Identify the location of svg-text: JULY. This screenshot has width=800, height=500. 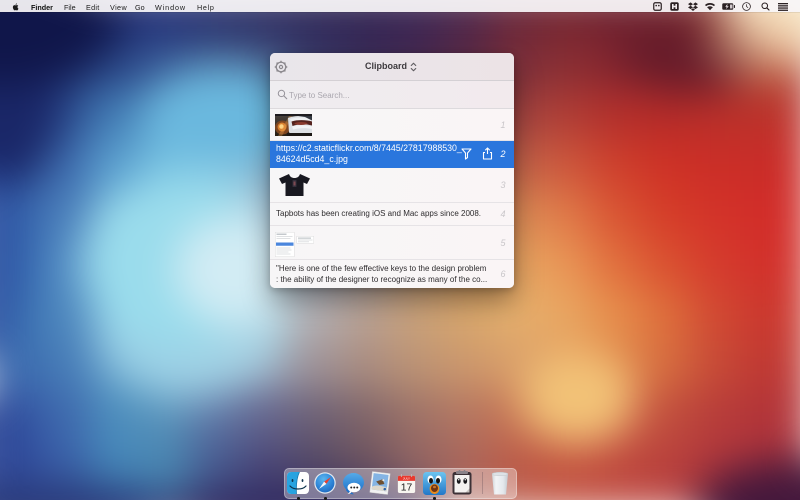
(406, 478).